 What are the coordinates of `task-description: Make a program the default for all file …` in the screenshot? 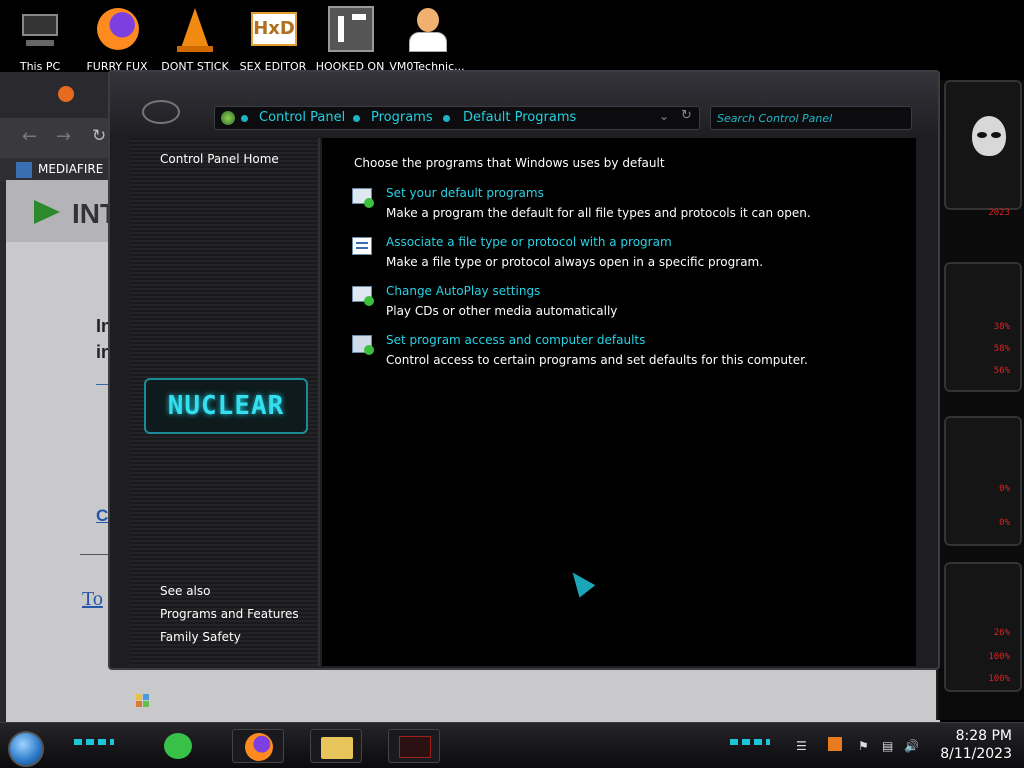 It's located at (598, 213).